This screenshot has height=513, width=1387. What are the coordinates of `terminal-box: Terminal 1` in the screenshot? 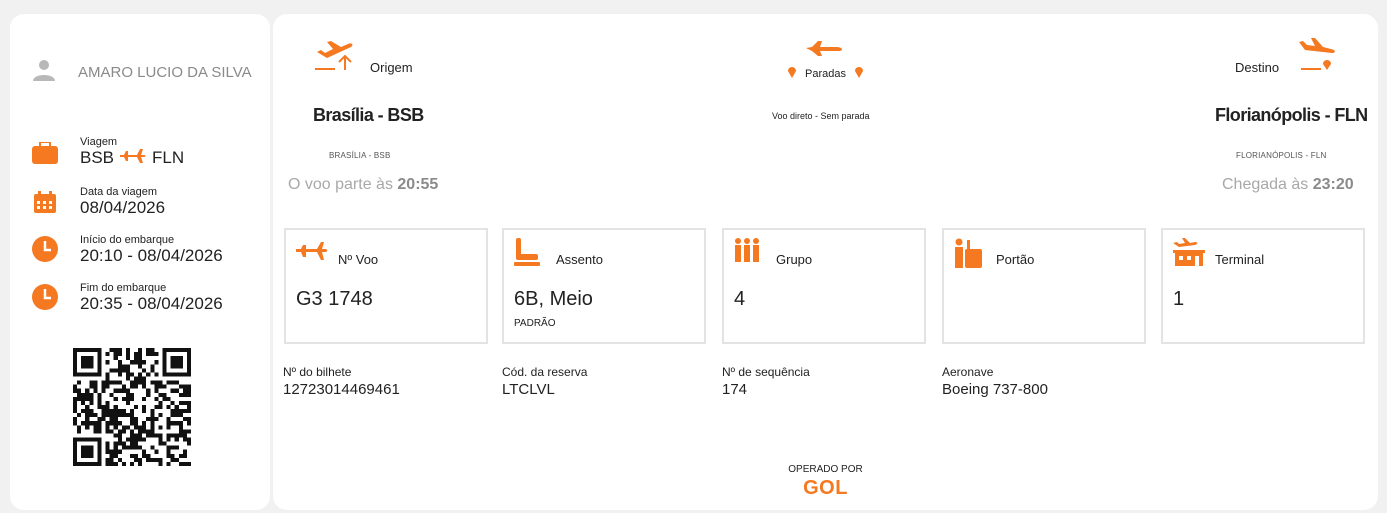 It's located at (1263, 286).